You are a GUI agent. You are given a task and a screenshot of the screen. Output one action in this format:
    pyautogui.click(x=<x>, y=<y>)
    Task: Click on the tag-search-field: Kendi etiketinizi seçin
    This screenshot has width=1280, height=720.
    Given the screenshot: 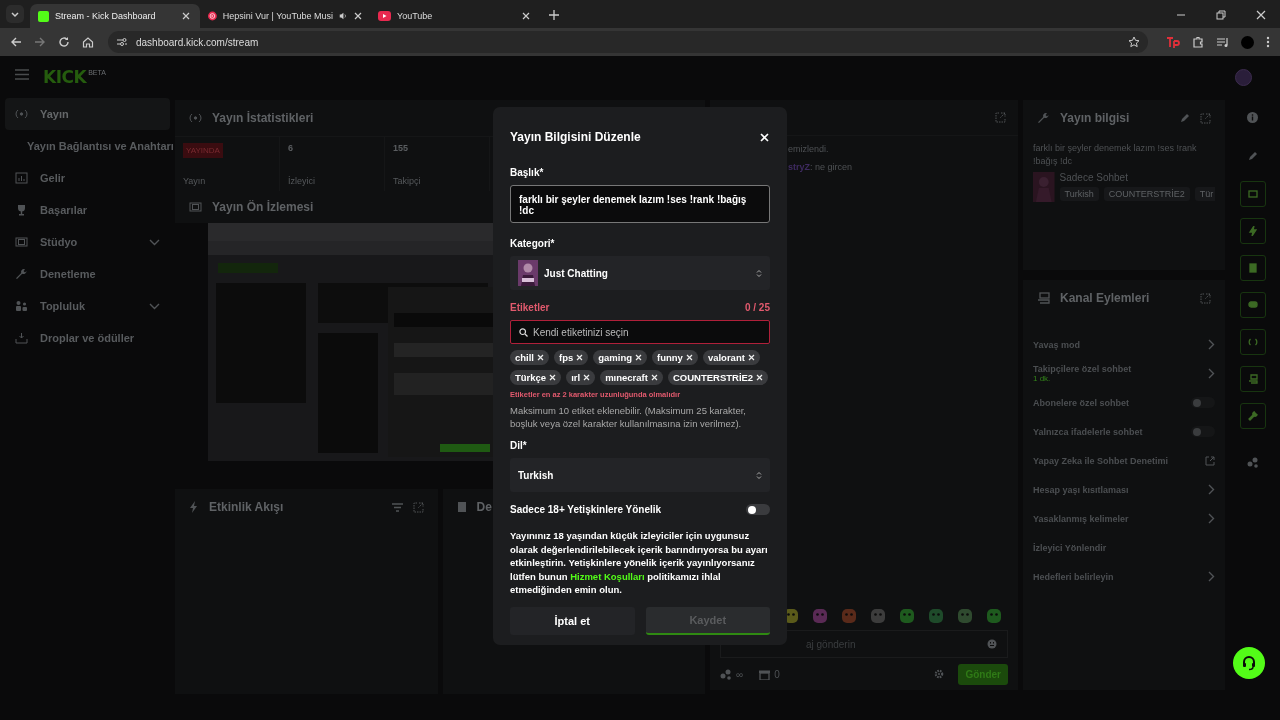 What is the action you would take?
    pyautogui.click(x=640, y=332)
    